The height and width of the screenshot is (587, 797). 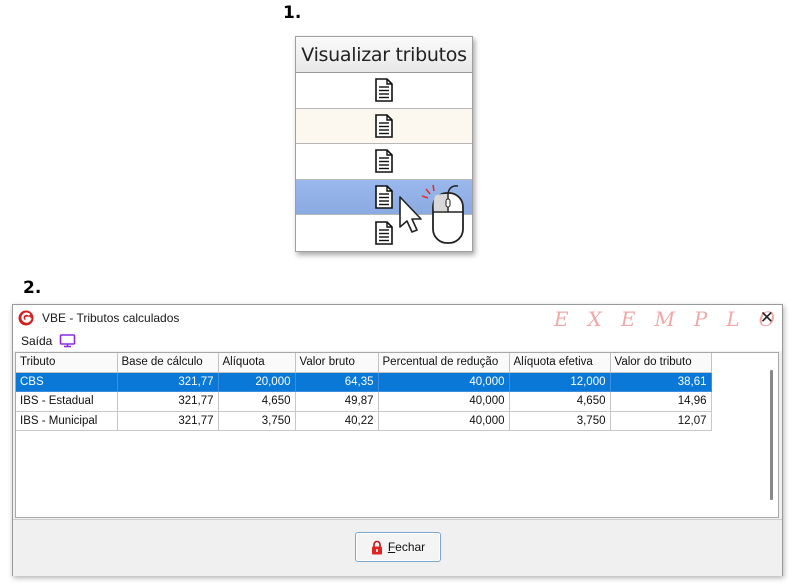 What do you see at coordinates (660, 381) in the screenshot?
I see `table-cell: 38,61` at bounding box center [660, 381].